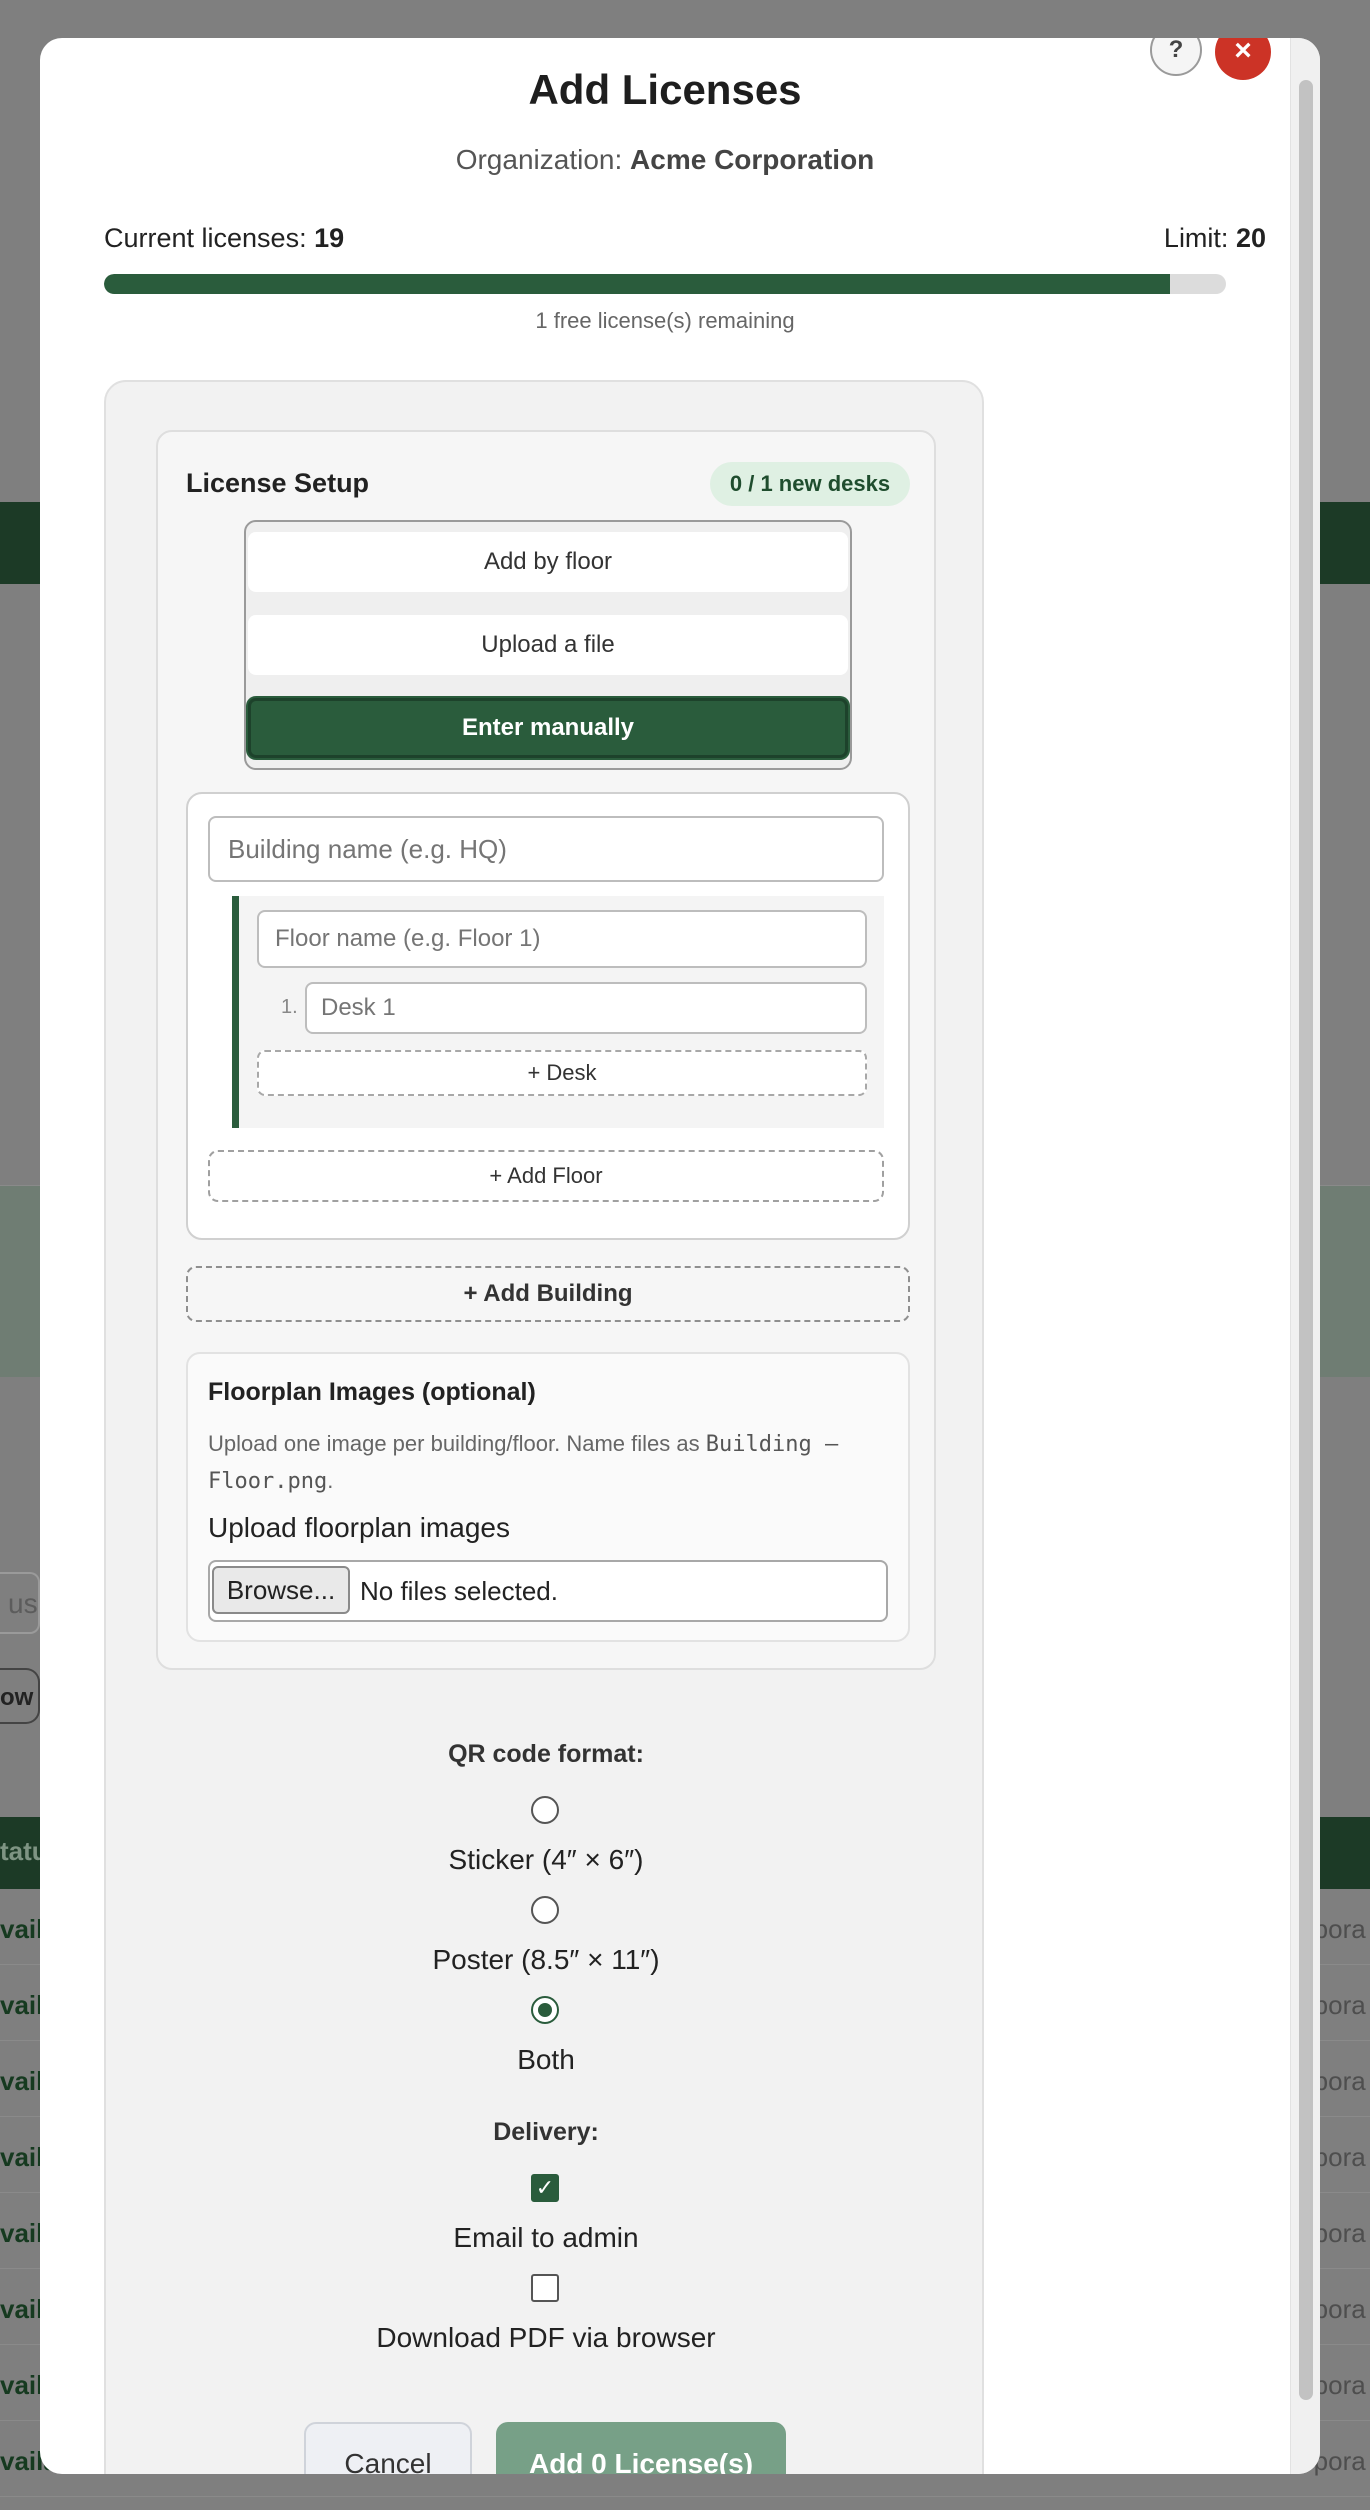 The image size is (1370, 2510). Describe the element at coordinates (810, 484) in the screenshot. I see `new-desks-badge: 0 / 1 new desks` at that location.